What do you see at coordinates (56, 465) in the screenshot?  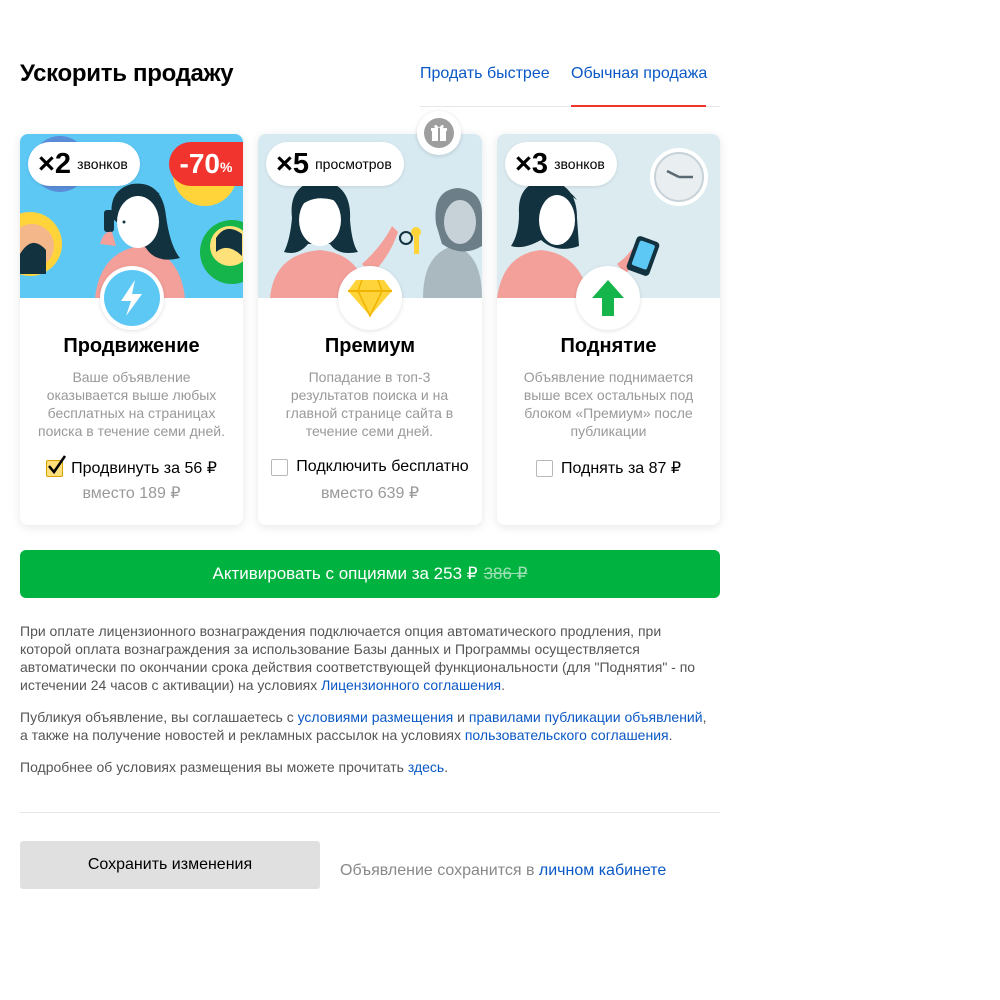 I see `promote-checkbox` at bounding box center [56, 465].